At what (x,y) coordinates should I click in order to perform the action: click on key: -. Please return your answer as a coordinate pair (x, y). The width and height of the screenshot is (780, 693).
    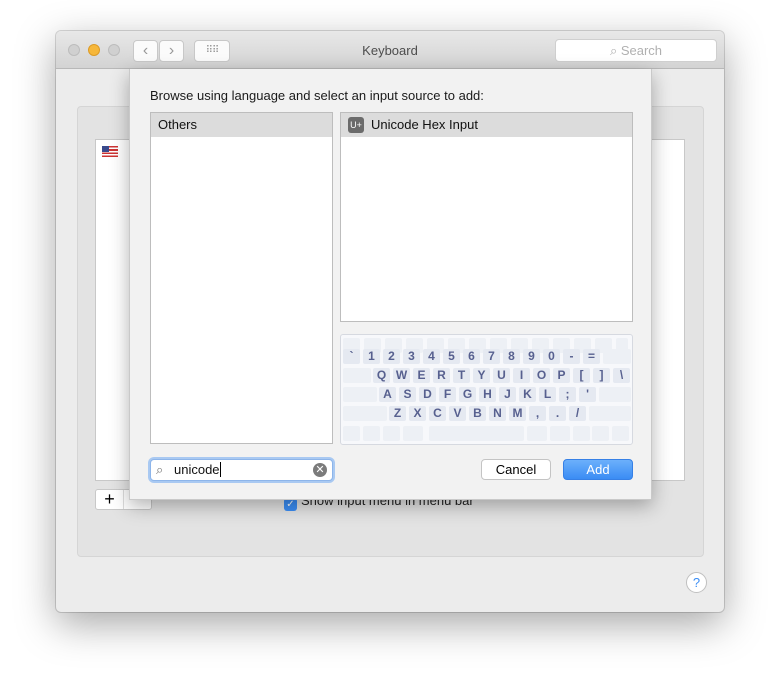
    Looking at the image, I should click on (571, 356).